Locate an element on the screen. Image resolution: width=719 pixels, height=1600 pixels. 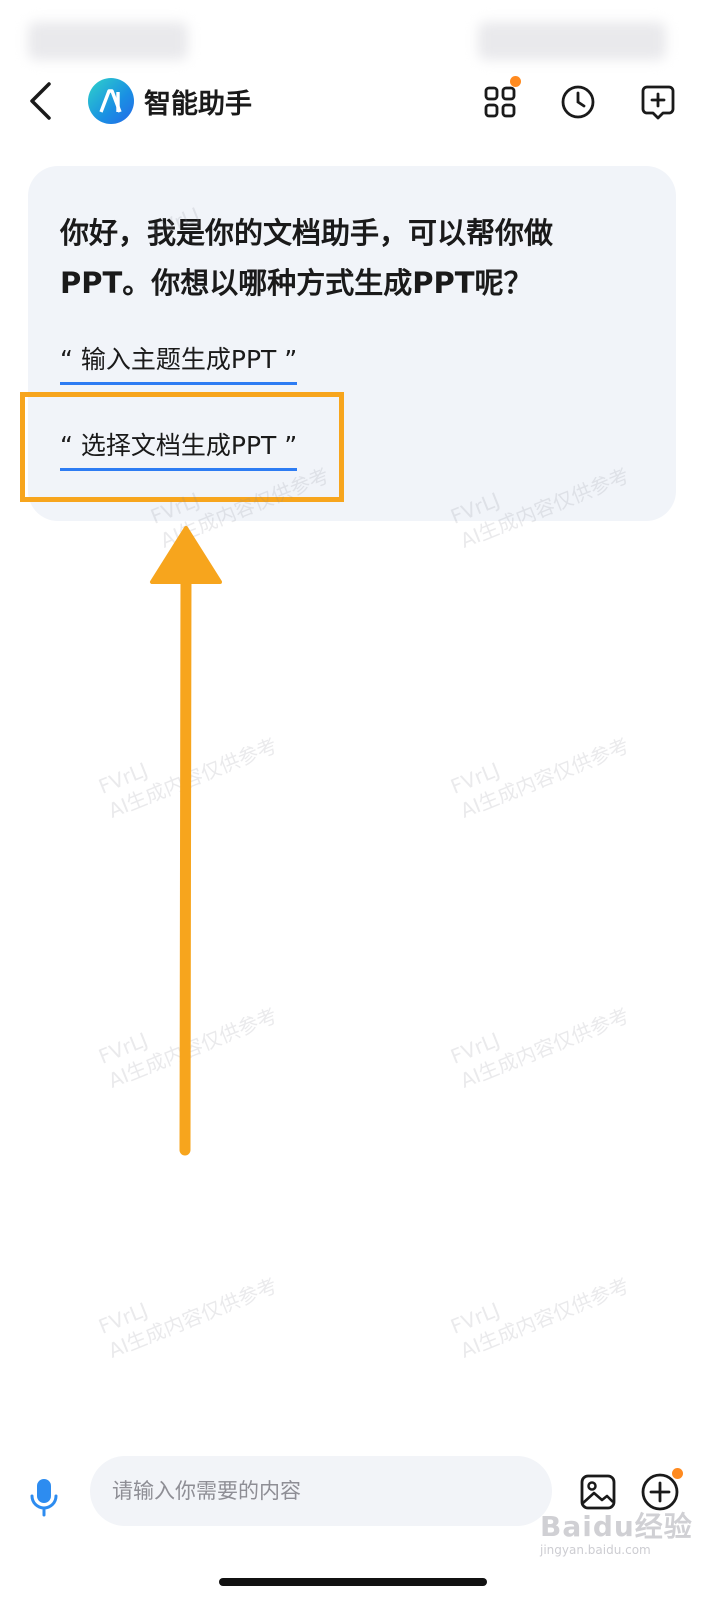
baidu-watermark: Baidu经验 jingyan.baidu.com is located at coordinates (616, 1533).